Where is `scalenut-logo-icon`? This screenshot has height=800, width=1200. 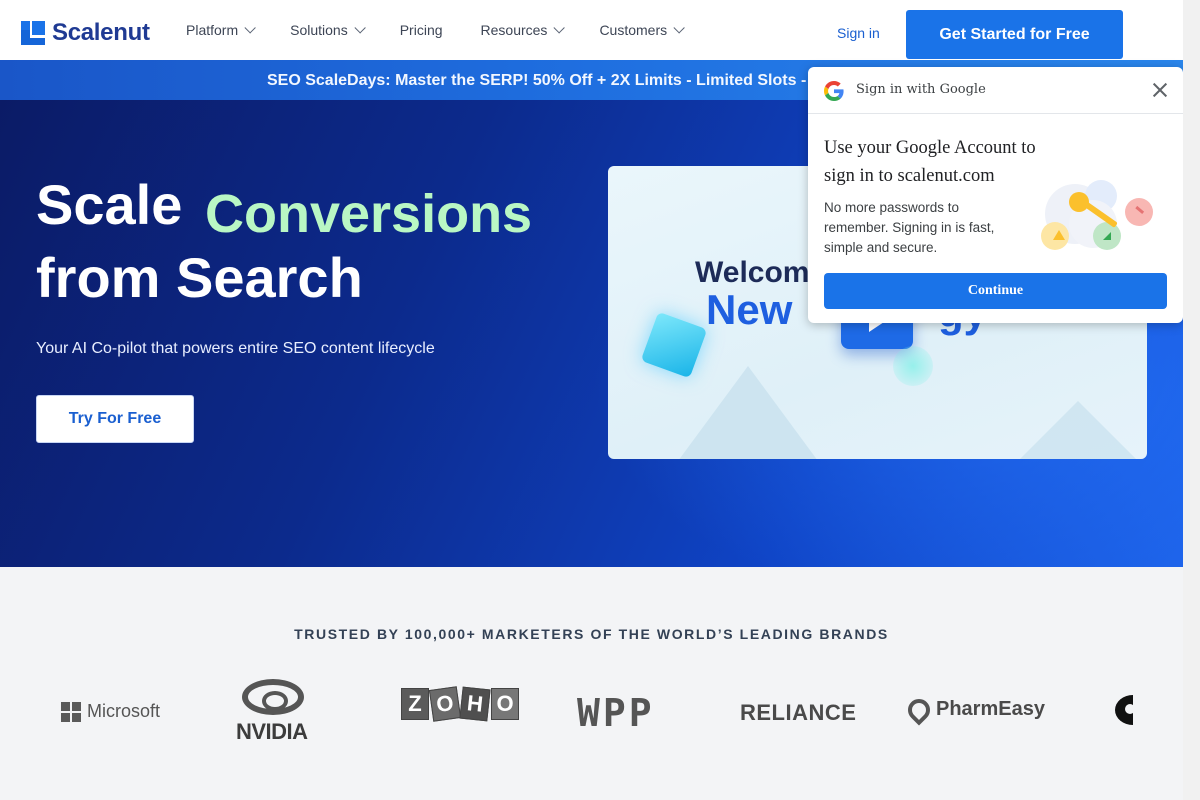
scalenut-logo-icon is located at coordinates (33, 33).